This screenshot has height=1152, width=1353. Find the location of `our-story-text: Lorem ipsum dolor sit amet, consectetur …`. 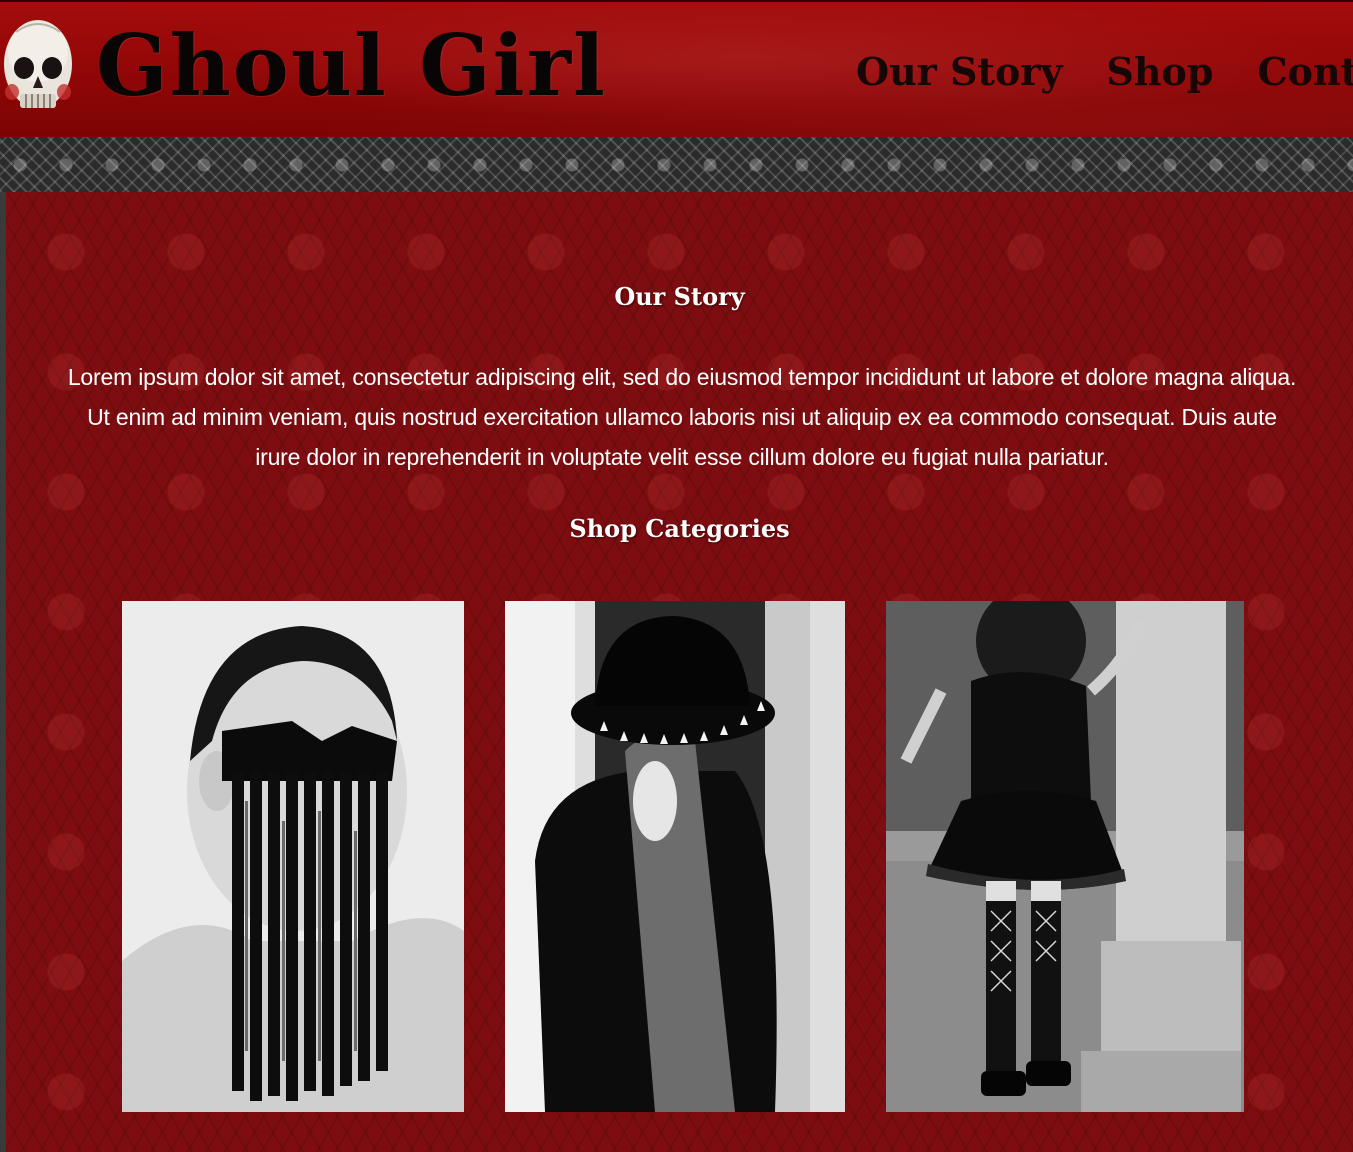

our-story-text: Lorem ipsum dolor sit amet, consectetur … is located at coordinates (682, 417).